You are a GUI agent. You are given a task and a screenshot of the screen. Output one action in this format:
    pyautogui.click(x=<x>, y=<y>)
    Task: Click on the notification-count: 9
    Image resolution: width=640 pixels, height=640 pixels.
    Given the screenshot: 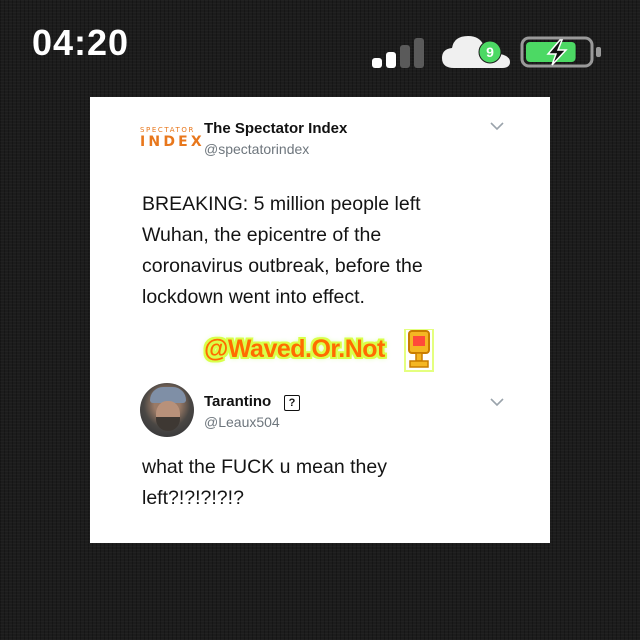 What is the action you would take?
    pyautogui.click(x=490, y=52)
    